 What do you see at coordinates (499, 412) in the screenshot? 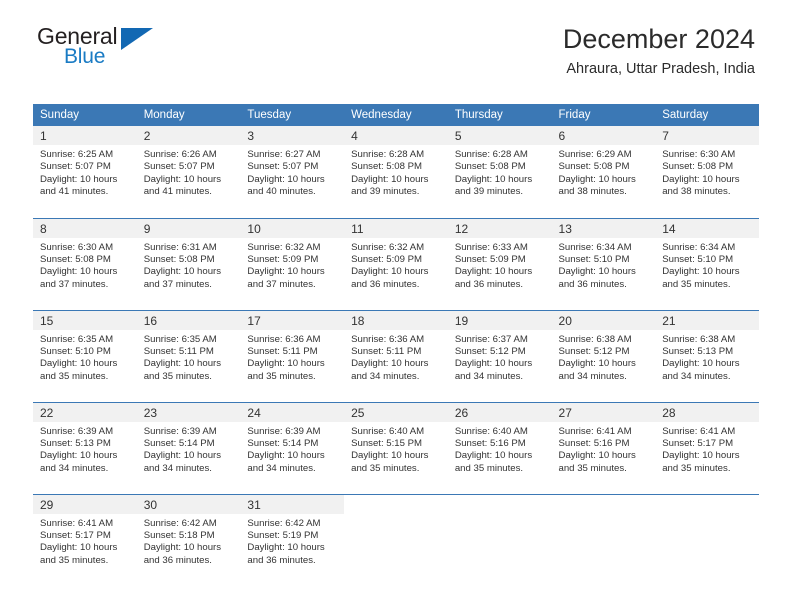
I see `day-number: 26` at bounding box center [499, 412].